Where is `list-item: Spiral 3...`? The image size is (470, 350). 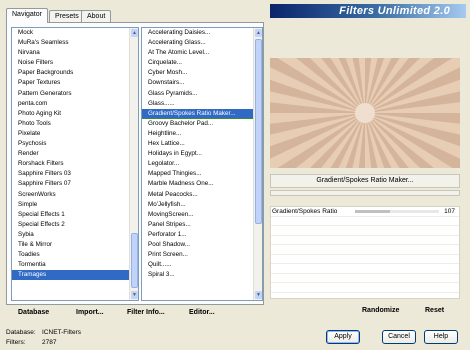 list-item: Spiral 3... is located at coordinates (202, 275).